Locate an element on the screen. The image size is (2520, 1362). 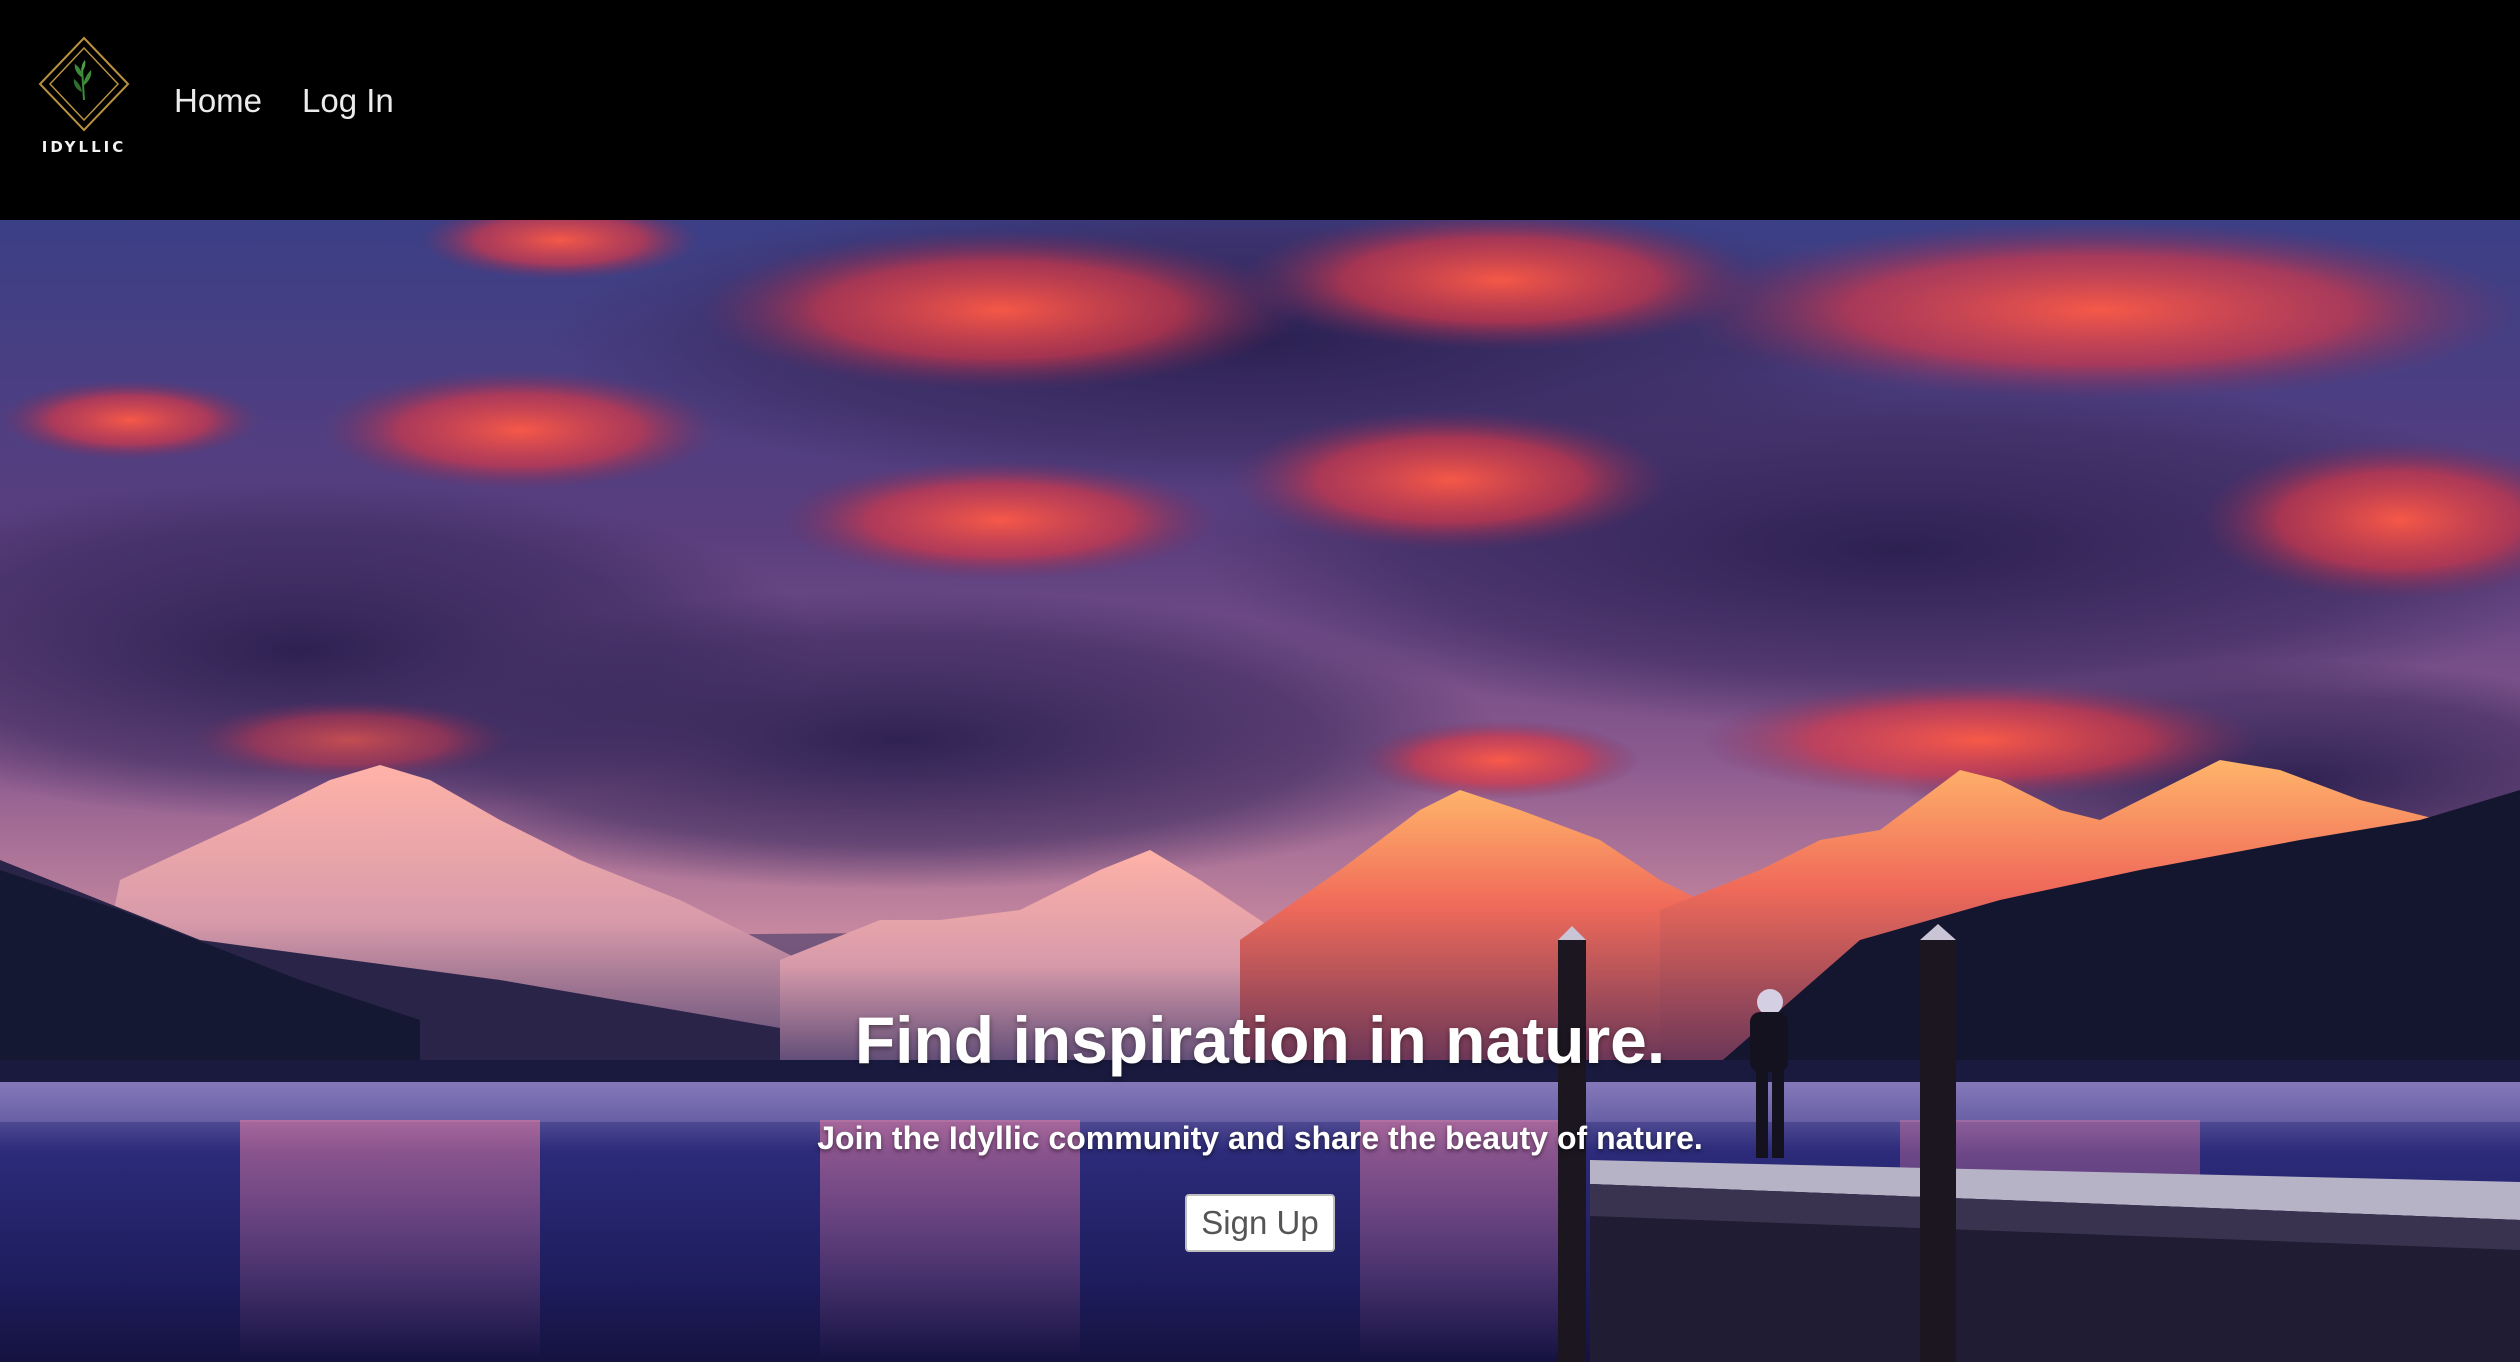
brand-logo: IDYLLIC is located at coordinates (84, 99).